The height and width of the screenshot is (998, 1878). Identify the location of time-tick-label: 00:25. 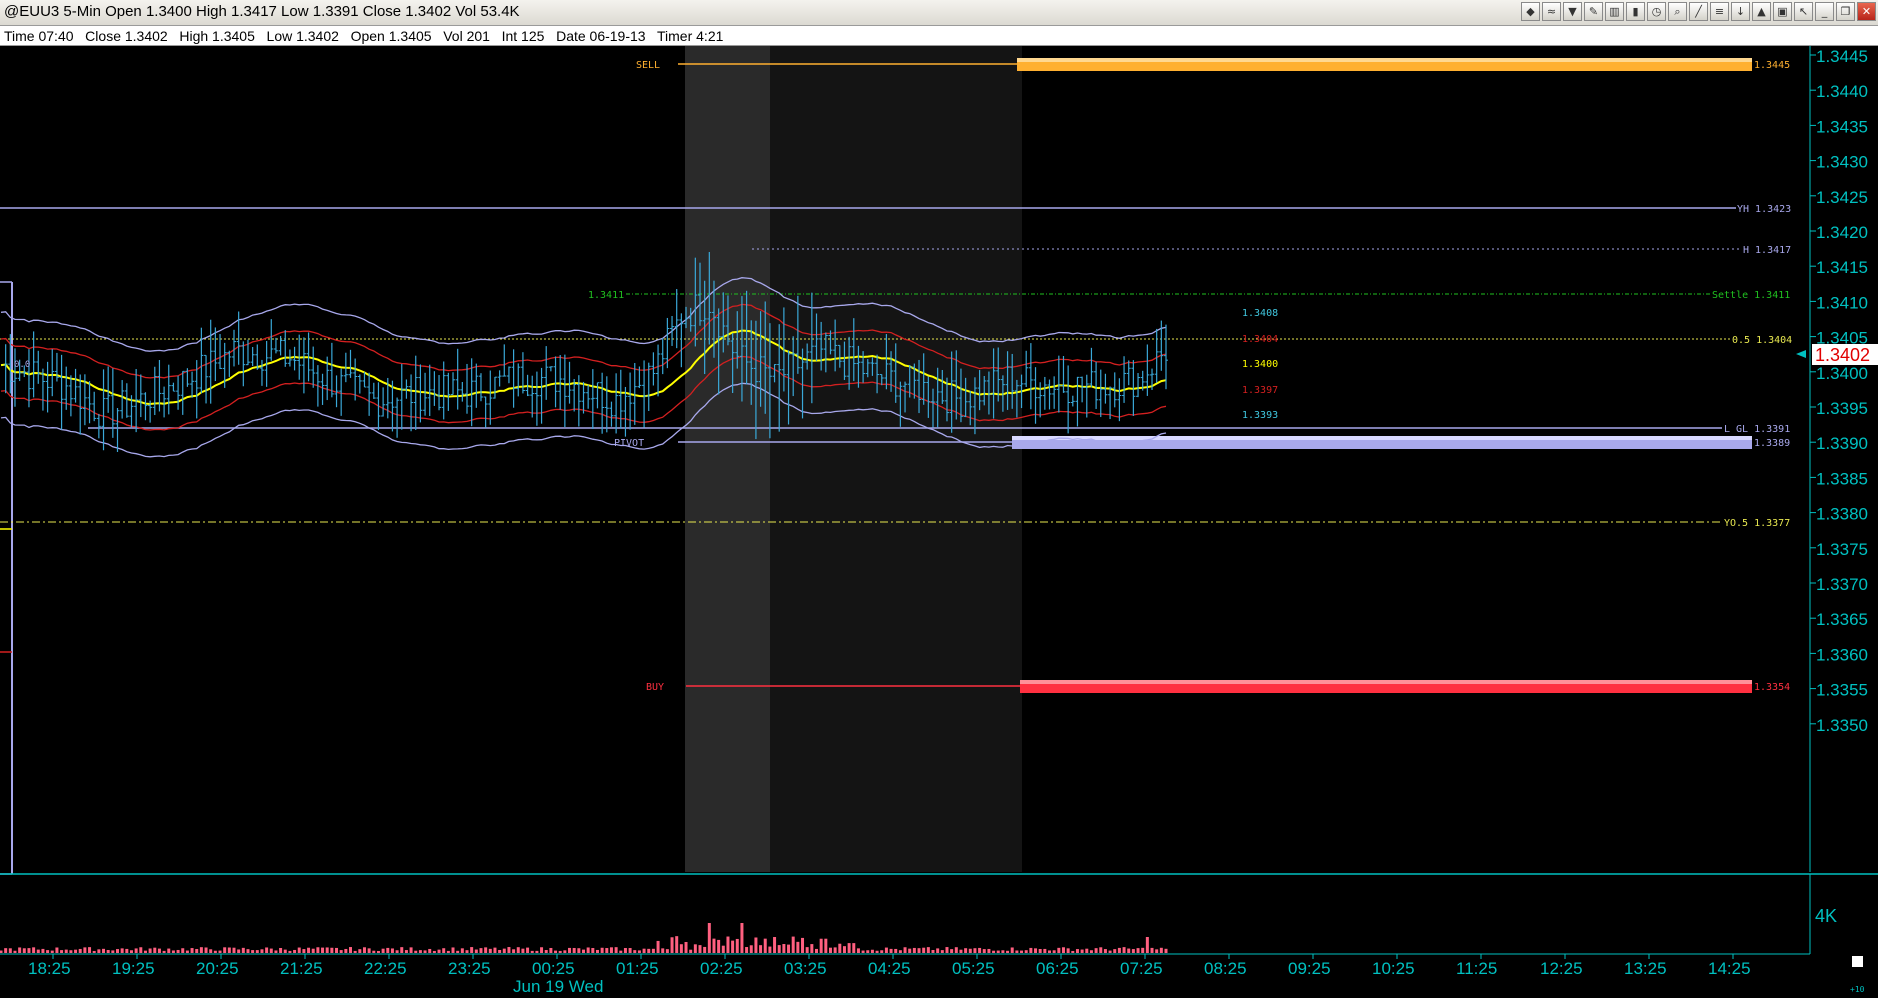
(553, 968).